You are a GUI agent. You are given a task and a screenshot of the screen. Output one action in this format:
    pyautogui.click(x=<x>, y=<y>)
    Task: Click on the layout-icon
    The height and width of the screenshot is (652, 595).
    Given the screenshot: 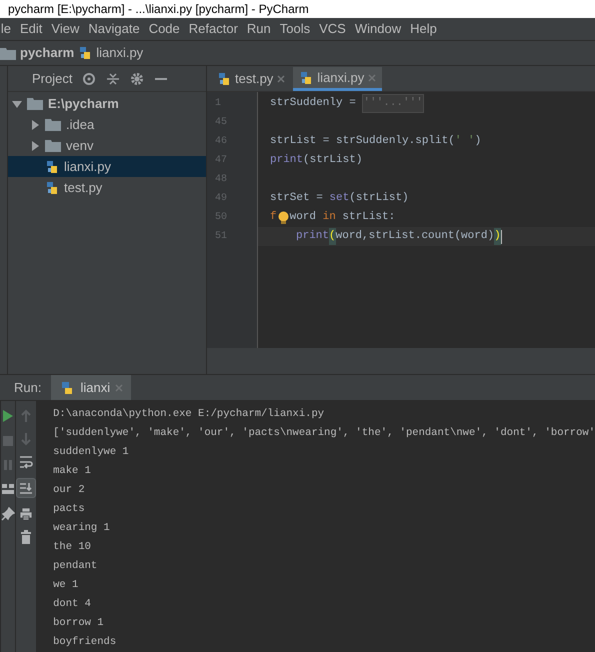 What is the action you would take?
    pyautogui.click(x=8, y=489)
    